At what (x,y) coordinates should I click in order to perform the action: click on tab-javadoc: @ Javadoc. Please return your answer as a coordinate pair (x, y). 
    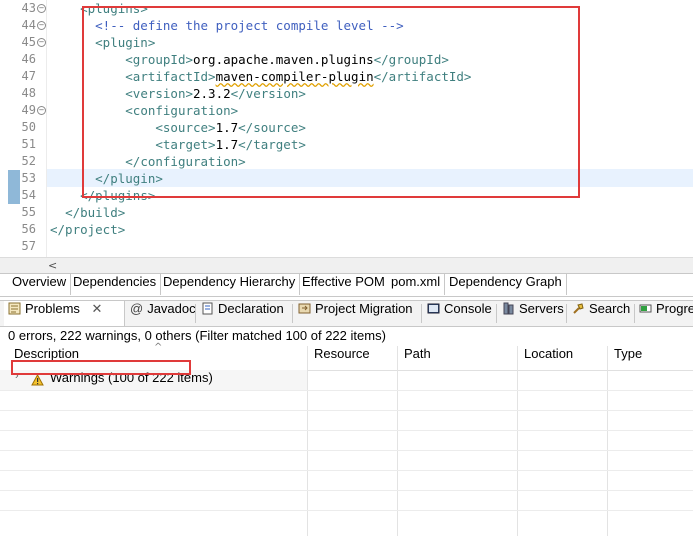
    Looking at the image, I should click on (163, 313).